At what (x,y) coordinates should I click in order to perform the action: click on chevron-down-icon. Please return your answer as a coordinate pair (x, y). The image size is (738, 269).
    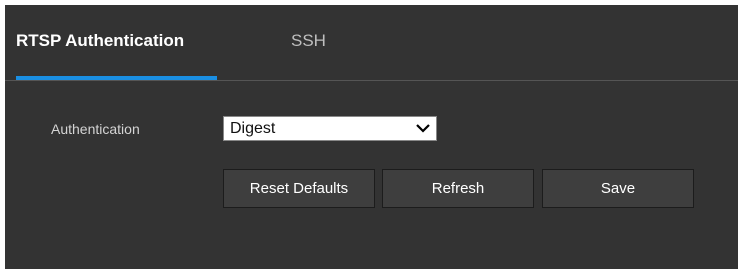
    Looking at the image, I should click on (423, 128).